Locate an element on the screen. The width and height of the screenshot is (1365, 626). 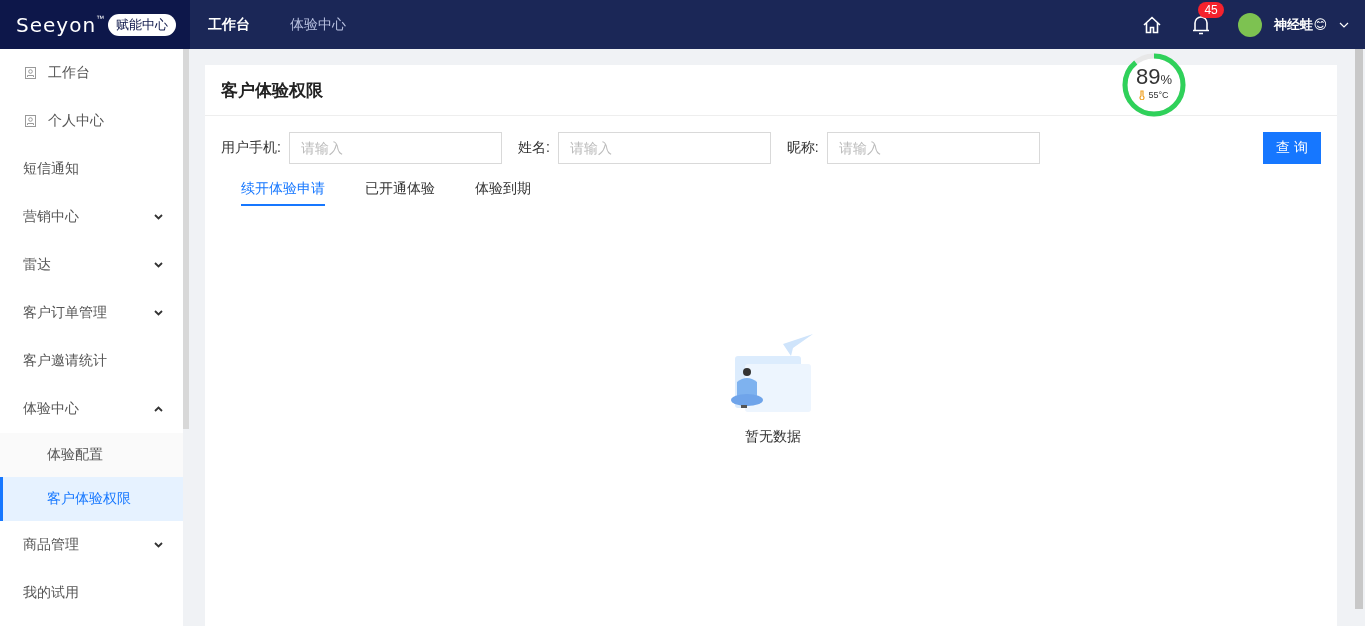
field-label: 昵称: is located at coordinates (802, 148).